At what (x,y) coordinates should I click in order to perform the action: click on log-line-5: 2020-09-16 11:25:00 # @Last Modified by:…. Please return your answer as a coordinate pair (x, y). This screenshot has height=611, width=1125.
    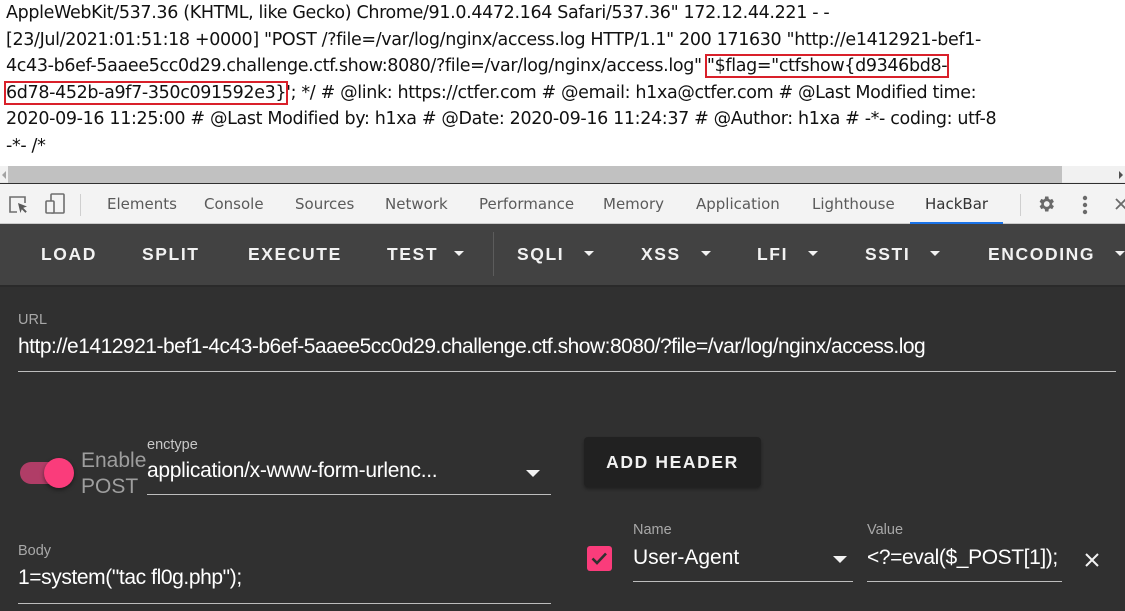
    Looking at the image, I should click on (501, 119).